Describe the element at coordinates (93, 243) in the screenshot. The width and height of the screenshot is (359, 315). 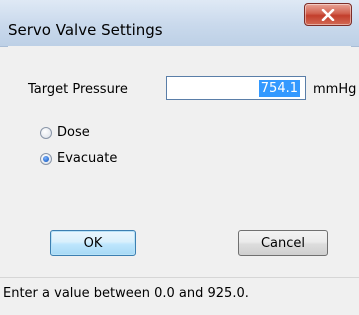
I see `ok-button: OK` at that location.